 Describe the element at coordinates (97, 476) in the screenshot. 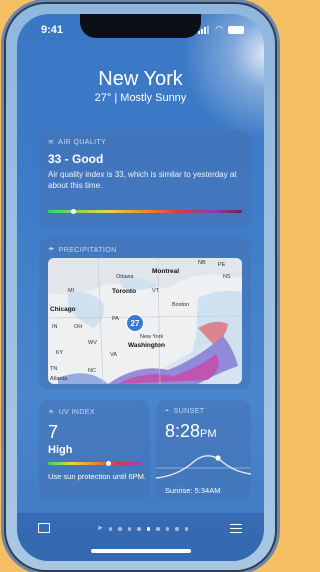

I see `uv-index-advice: Use sun protection until 6PM.` at that location.